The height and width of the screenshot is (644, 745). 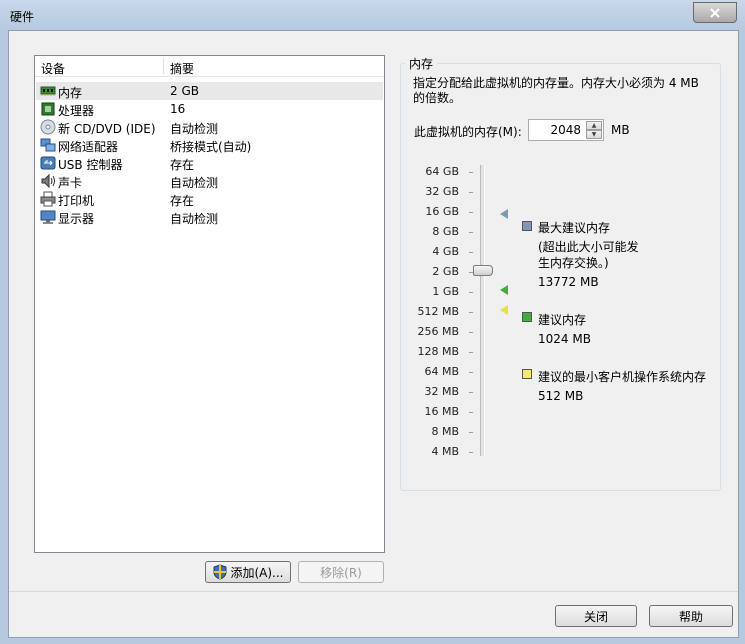 I want to click on recommended-title: 建议内存, so click(x=562, y=320).